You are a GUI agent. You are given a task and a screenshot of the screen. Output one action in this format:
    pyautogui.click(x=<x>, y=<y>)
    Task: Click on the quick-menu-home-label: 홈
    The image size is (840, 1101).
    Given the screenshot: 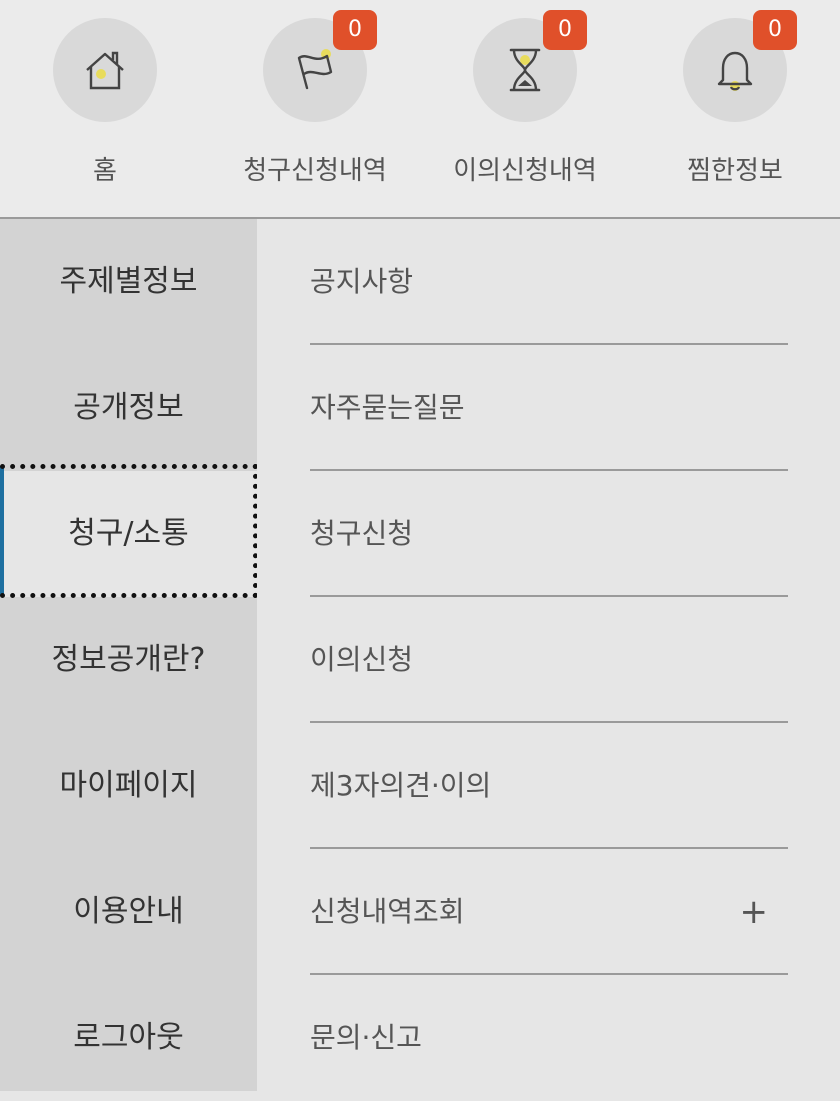 What is the action you would take?
    pyautogui.click(x=105, y=171)
    